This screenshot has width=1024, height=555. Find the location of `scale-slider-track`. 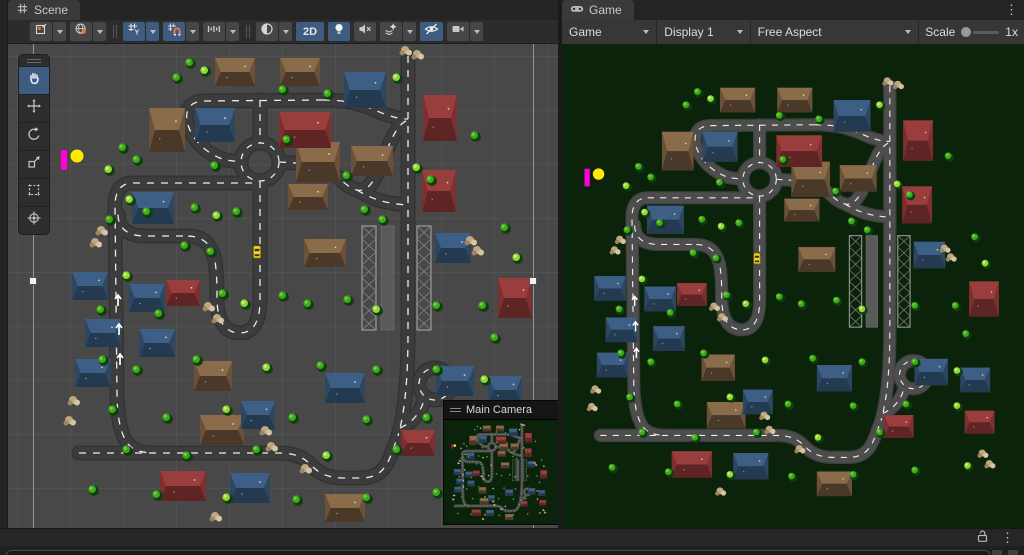

scale-slider-track is located at coordinates (986, 32).